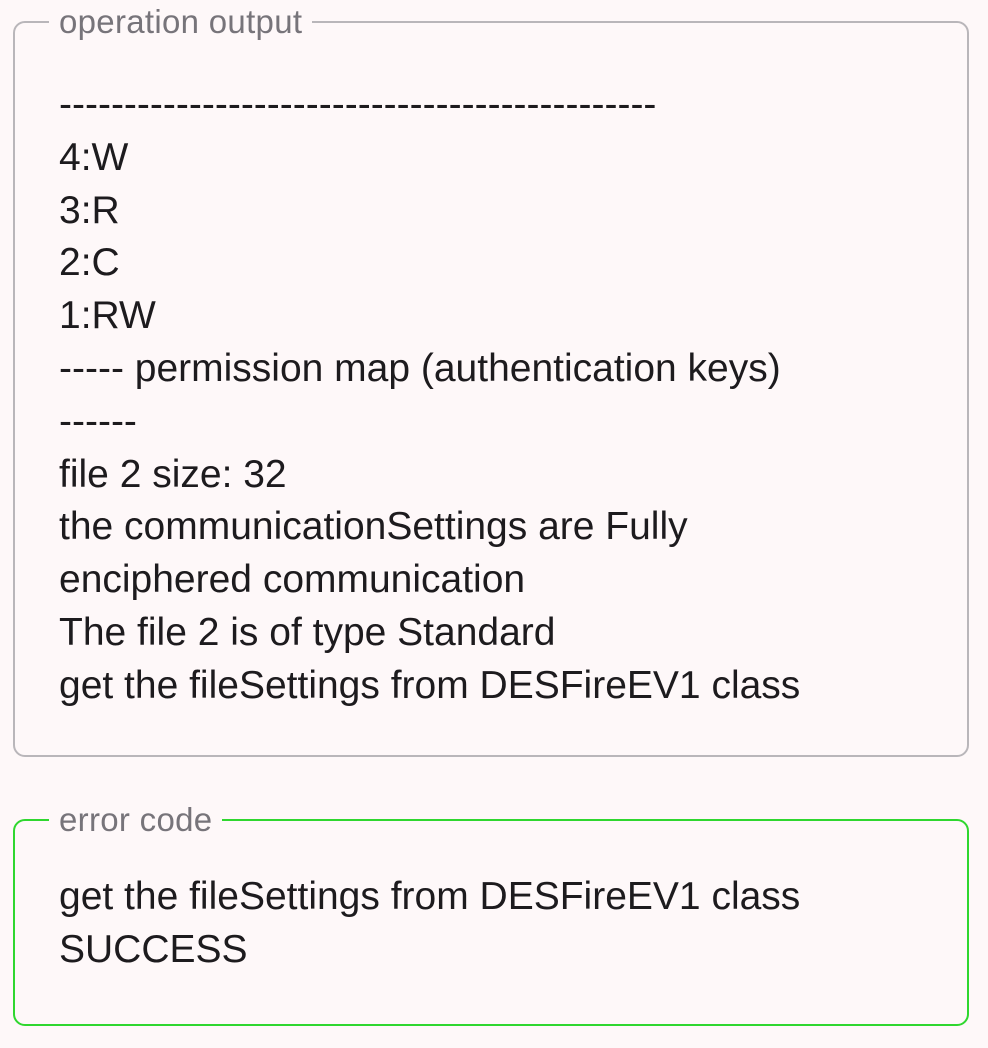 This screenshot has height=1048, width=988. What do you see at coordinates (181, 22) in the screenshot?
I see `operation-output-label: operation output` at bounding box center [181, 22].